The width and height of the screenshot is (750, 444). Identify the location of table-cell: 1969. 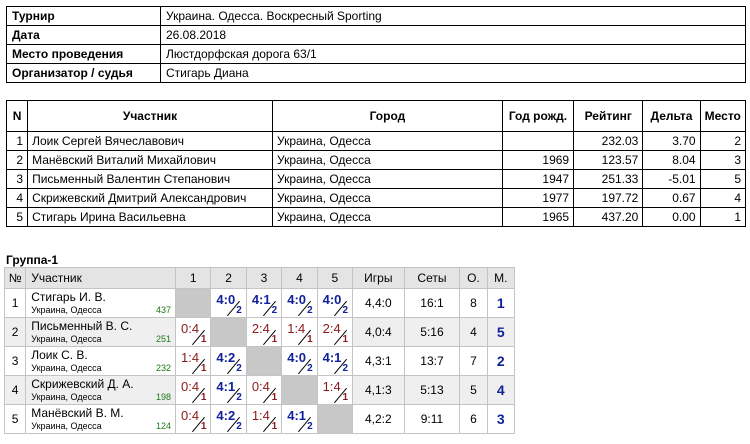
(538, 160).